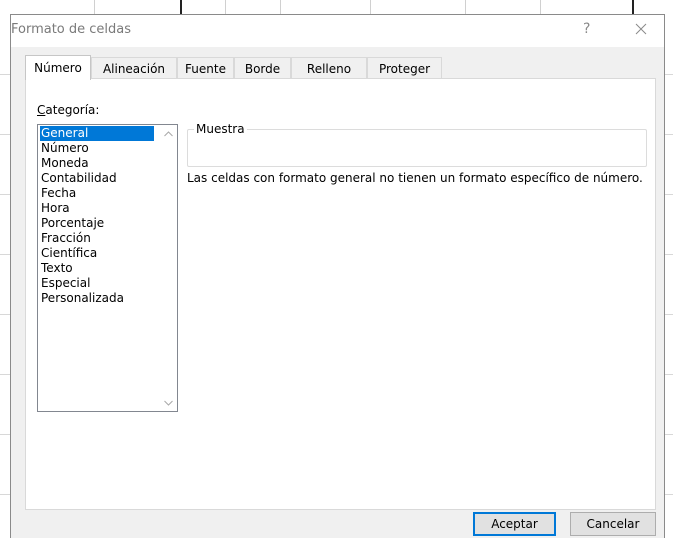 The image size is (673, 538). Describe the element at coordinates (336, 7) in the screenshot. I see `background-spreadsheet` at that location.